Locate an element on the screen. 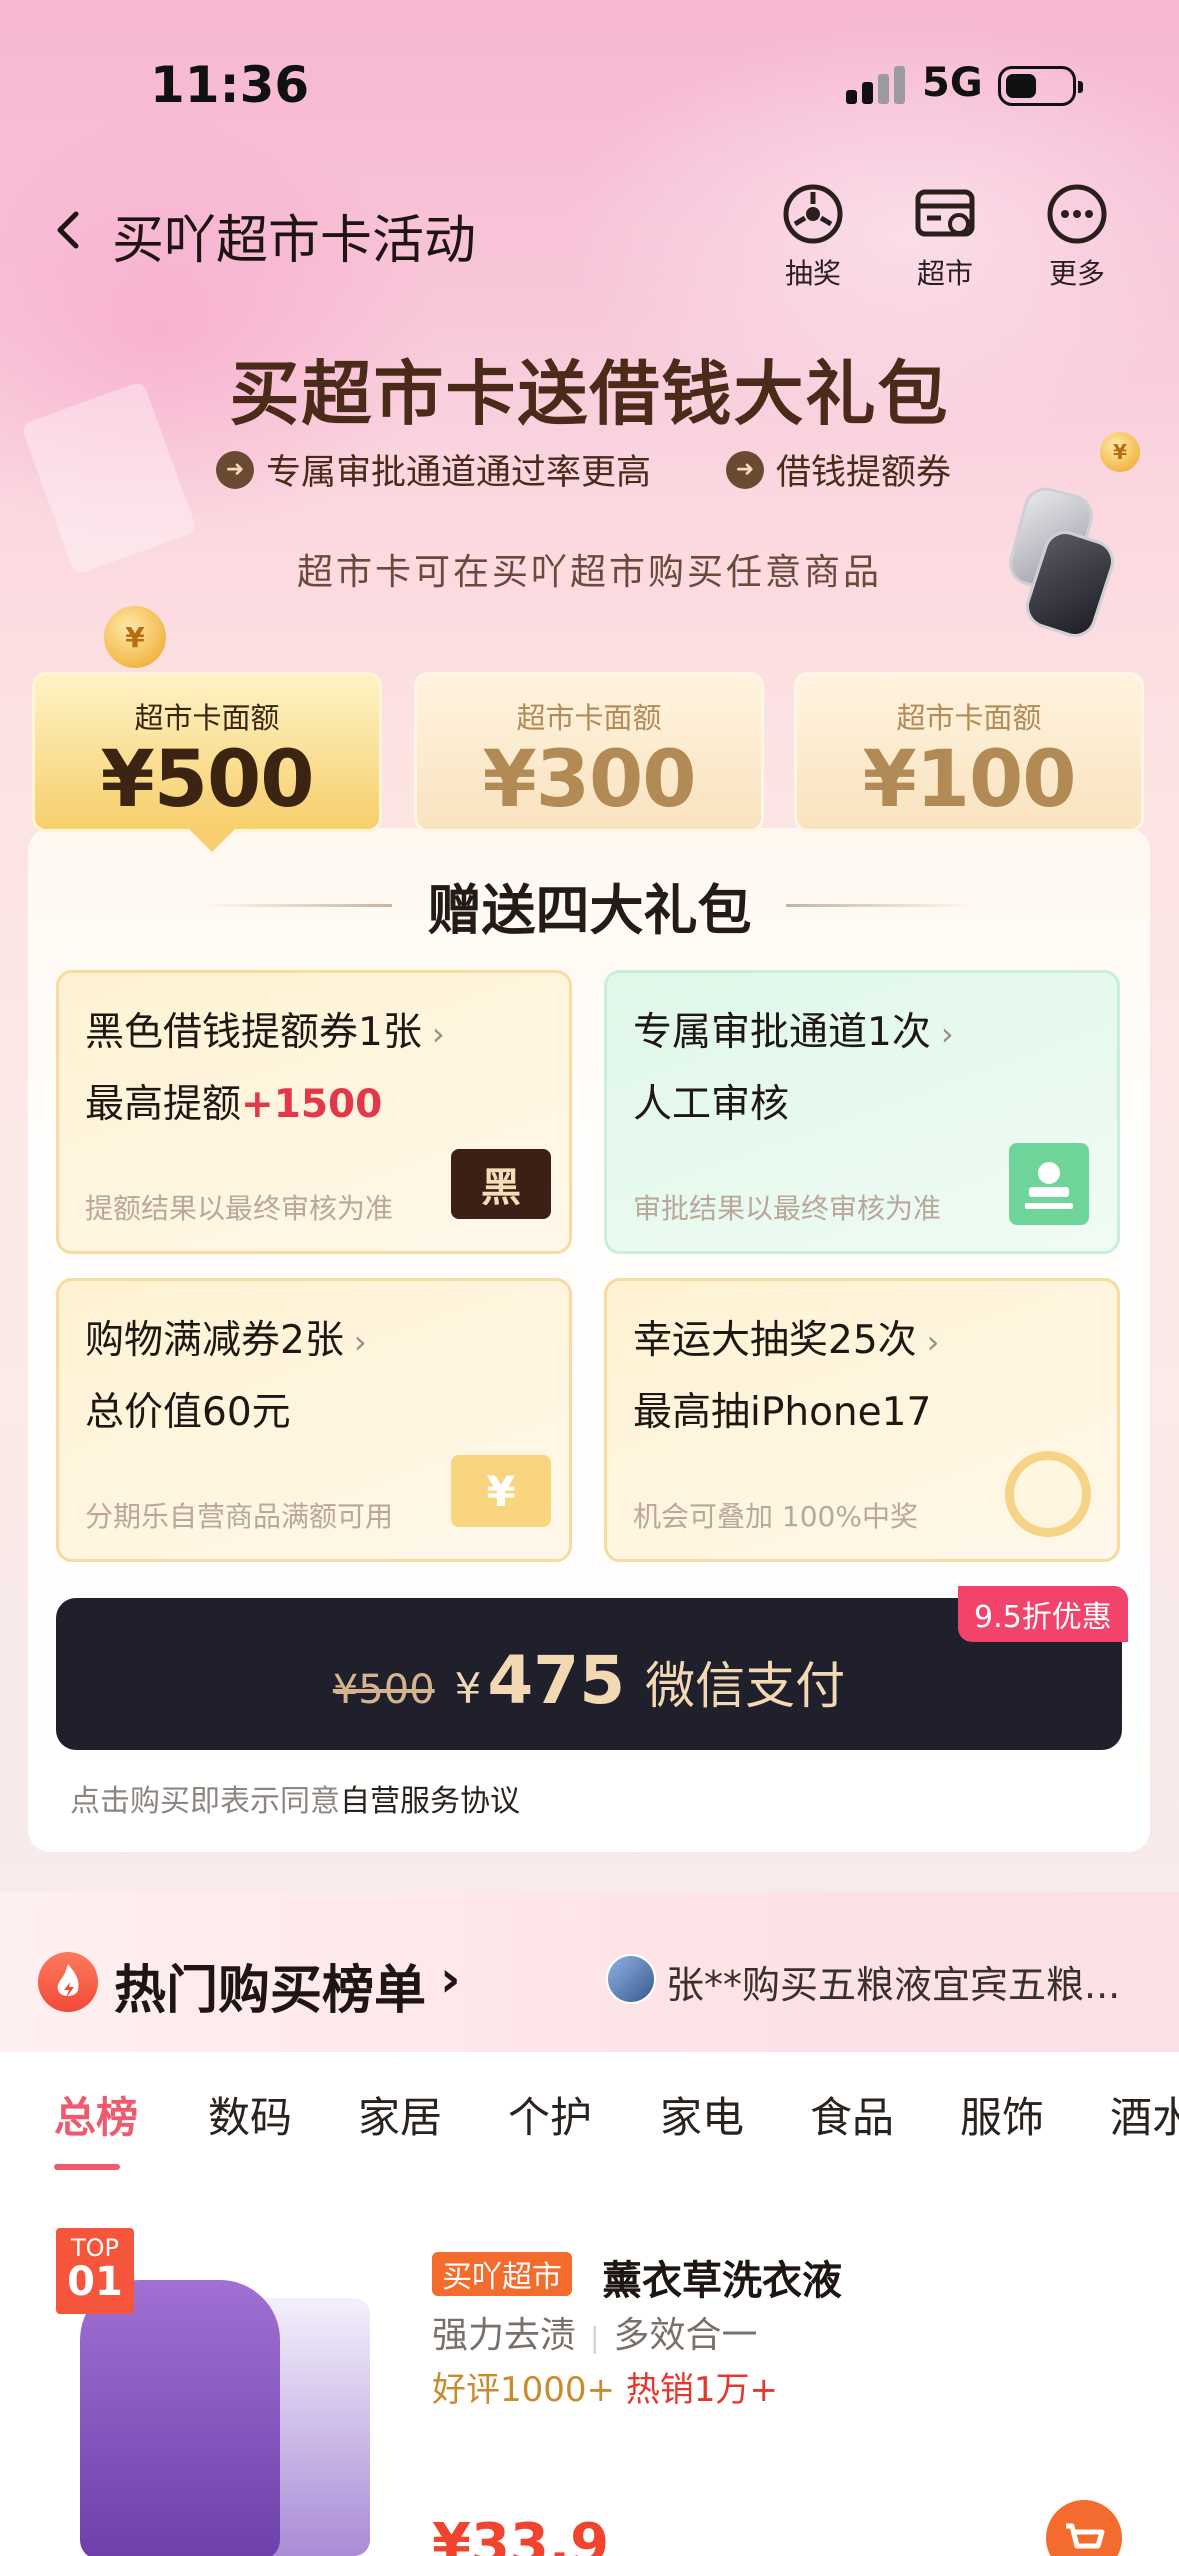  product-stats: 好评1000+ 热销1万+ is located at coordinates (605, 2386).